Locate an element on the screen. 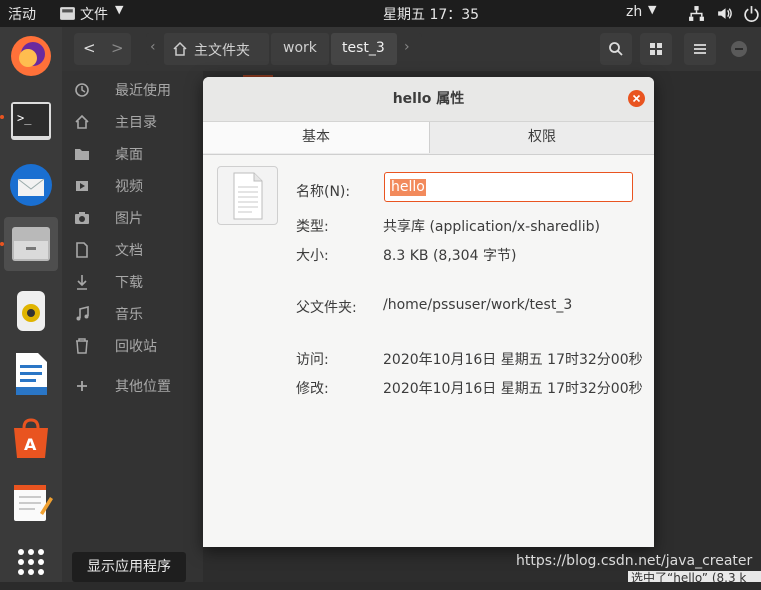 Image resolution: width=761 pixels, height=590 pixels. sidebar-item-other-locations: 其他位置 is located at coordinates (132, 386).